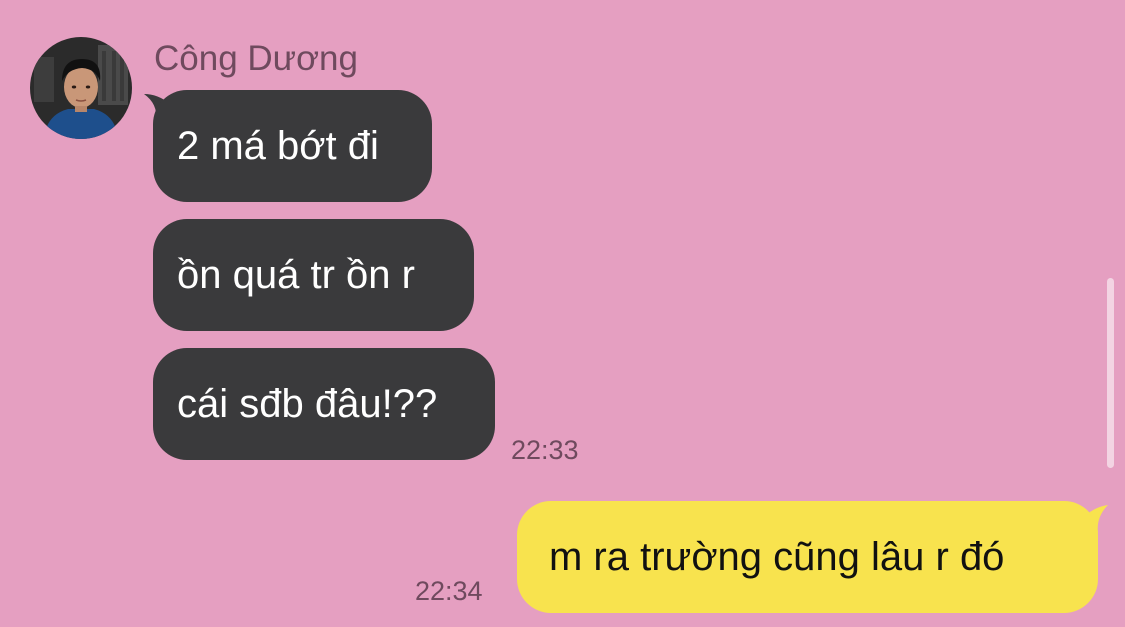 Image resolution: width=1125 pixels, height=627 pixels. Describe the element at coordinates (296, 275) in the screenshot. I see `incoming-message-2-text: ồn quá tr ồn r` at that location.